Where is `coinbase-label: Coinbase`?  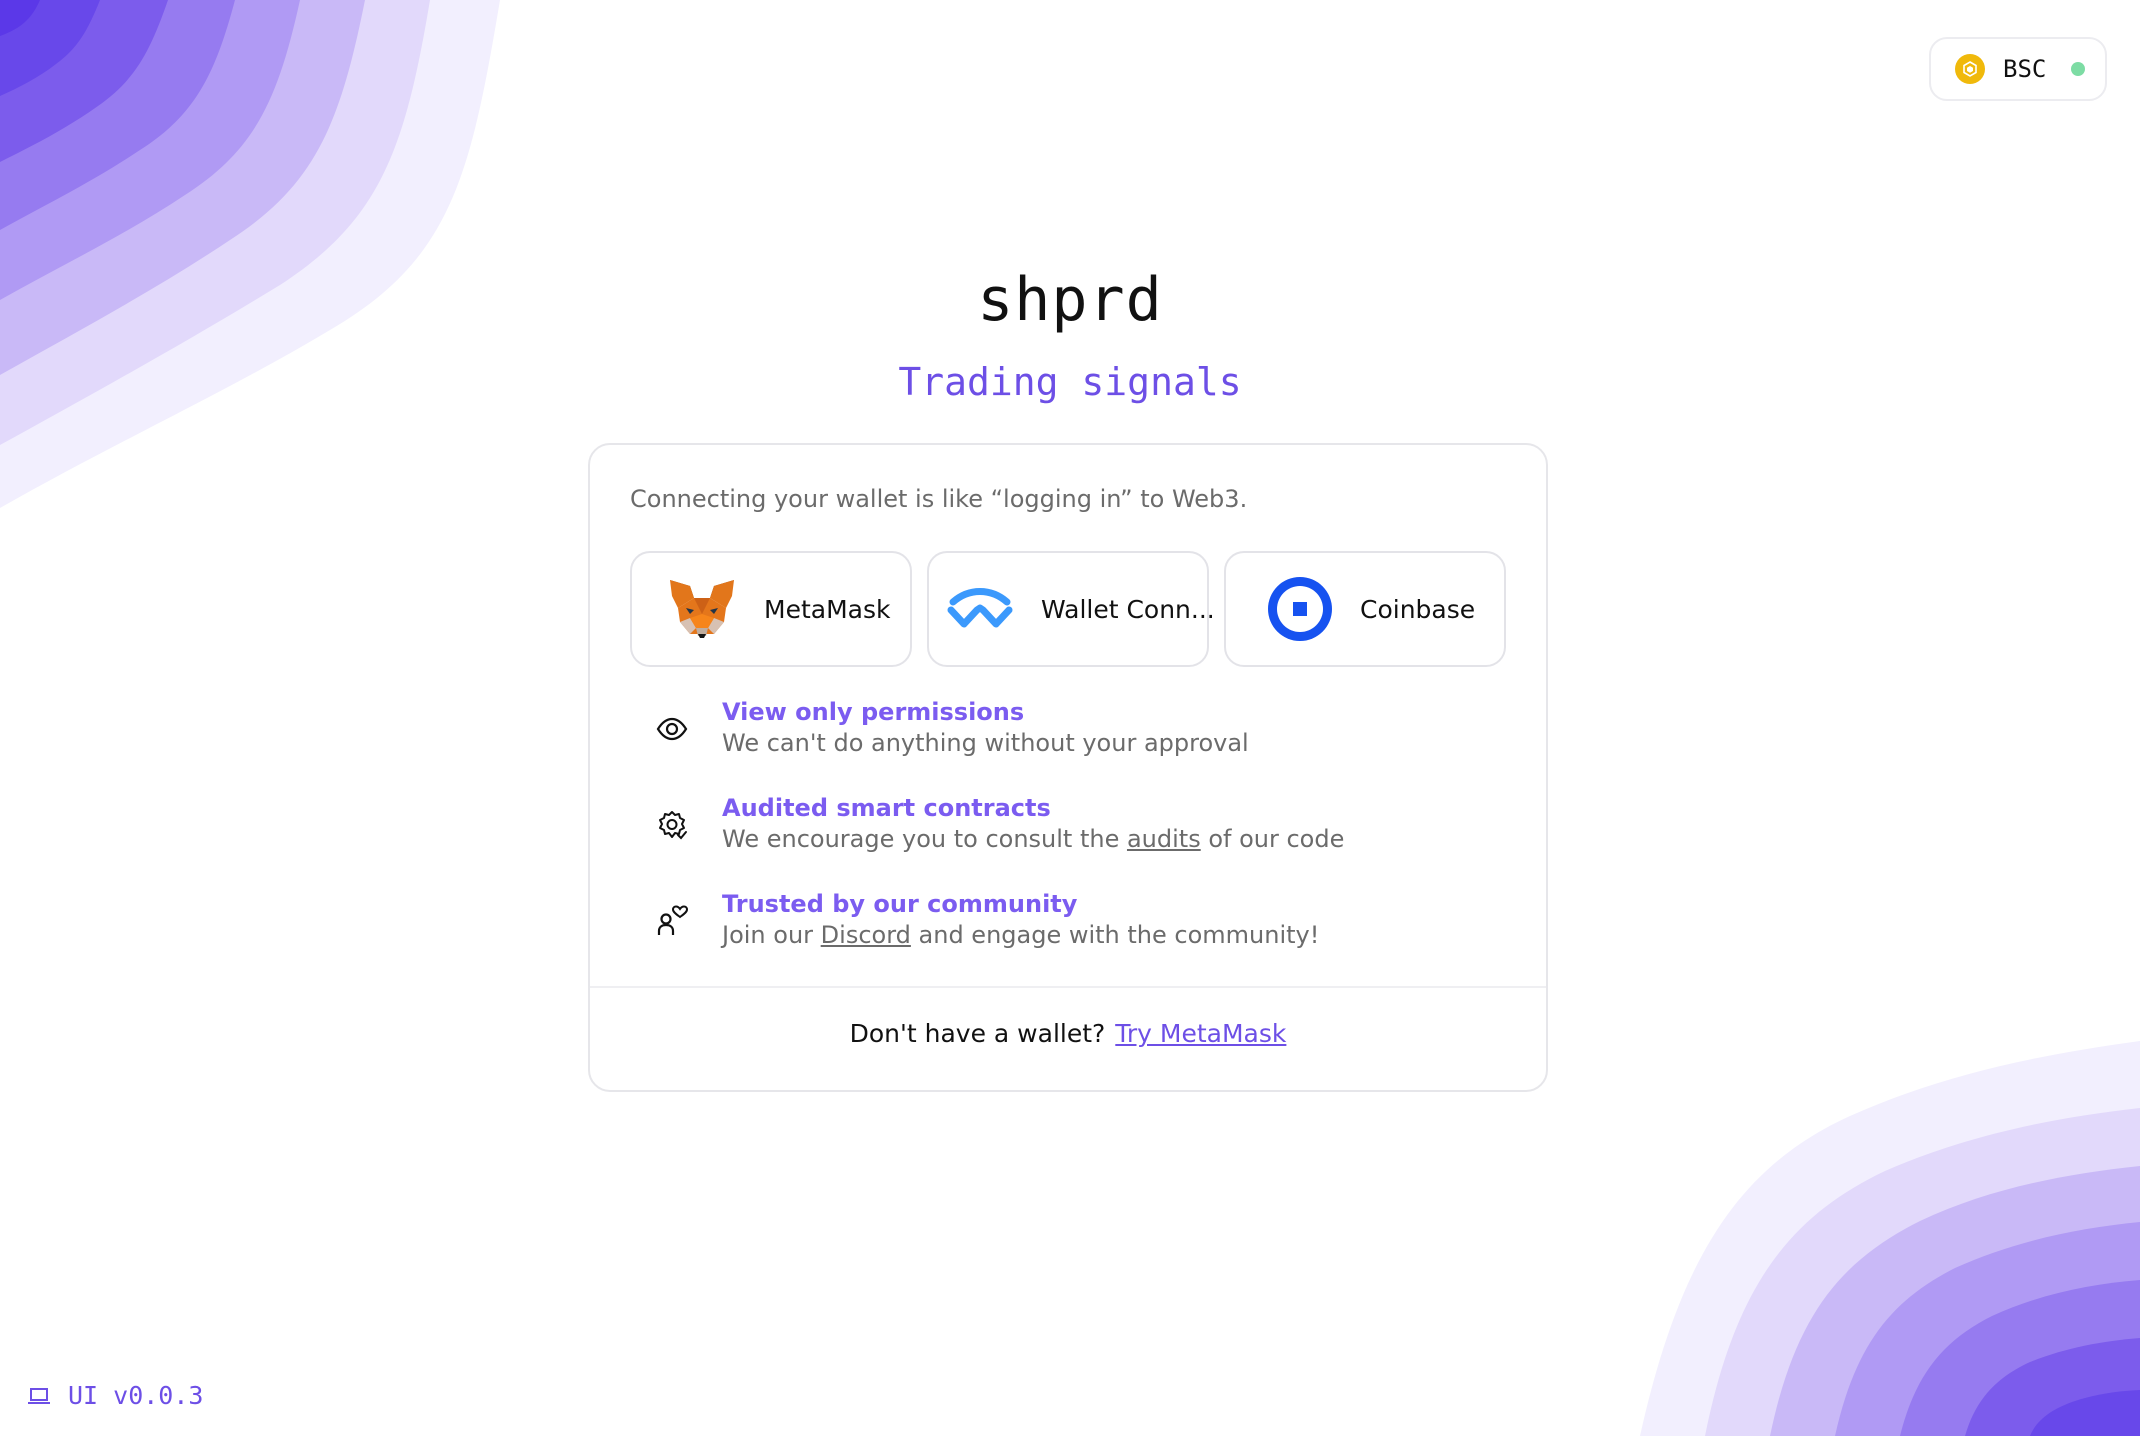
coinbase-label: Coinbase is located at coordinates (1418, 609).